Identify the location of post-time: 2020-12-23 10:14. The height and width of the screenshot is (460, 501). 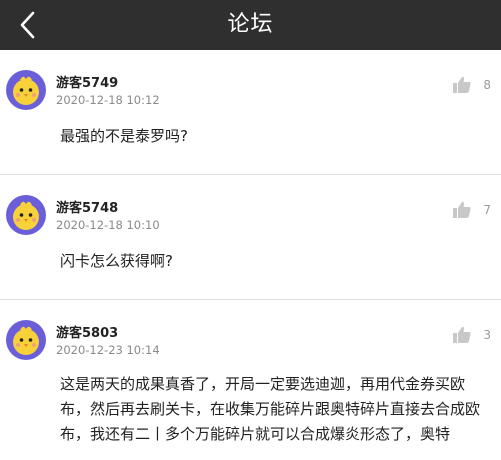
(108, 350).